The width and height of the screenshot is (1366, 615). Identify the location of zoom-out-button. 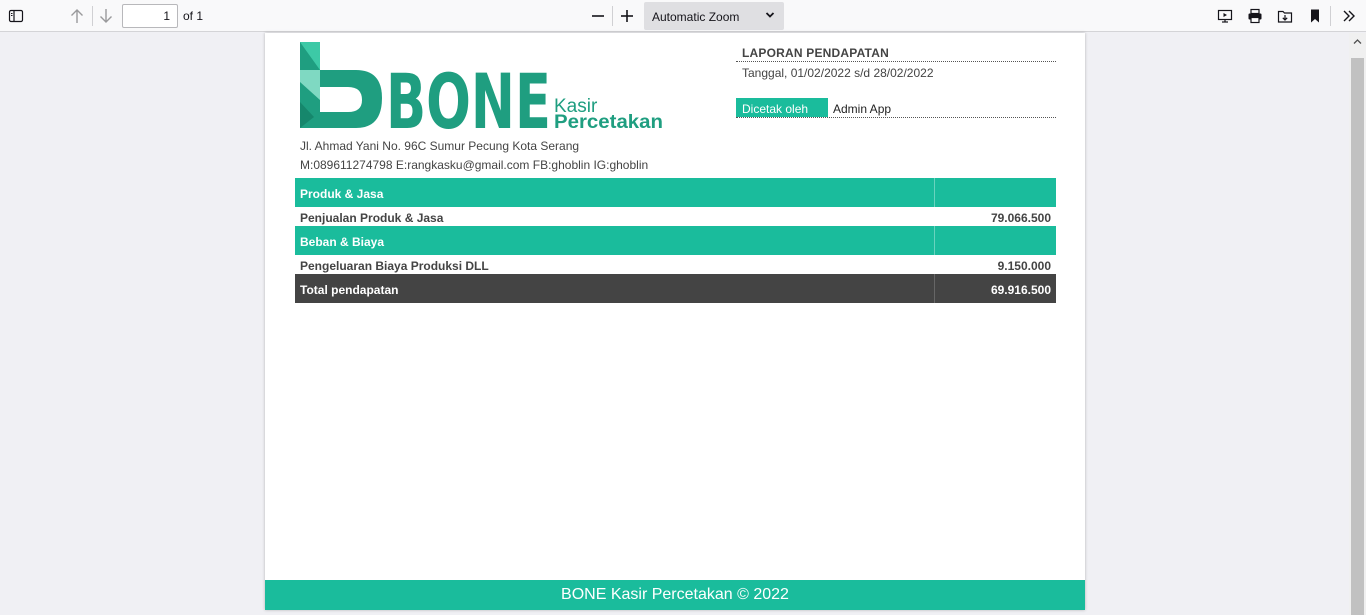
(598, 16).